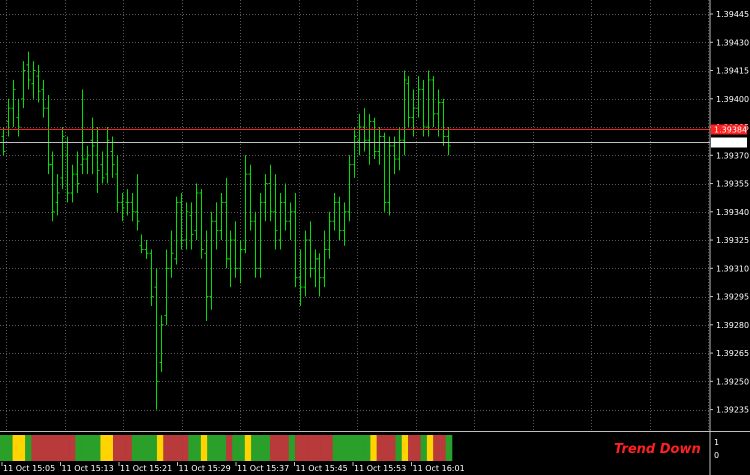  I want to click on bid-tag-label: 1.39384, so click(730, 130).